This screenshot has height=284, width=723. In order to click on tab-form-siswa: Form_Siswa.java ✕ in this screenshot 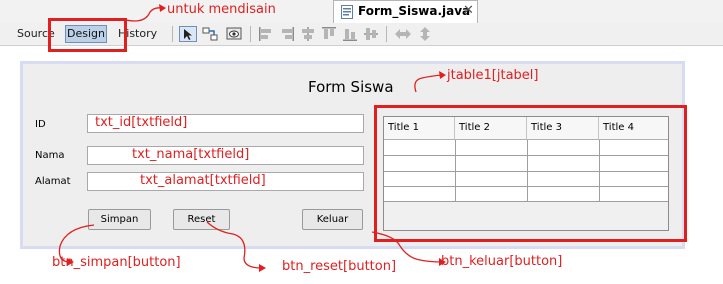, I will do `click(405, 11)`.